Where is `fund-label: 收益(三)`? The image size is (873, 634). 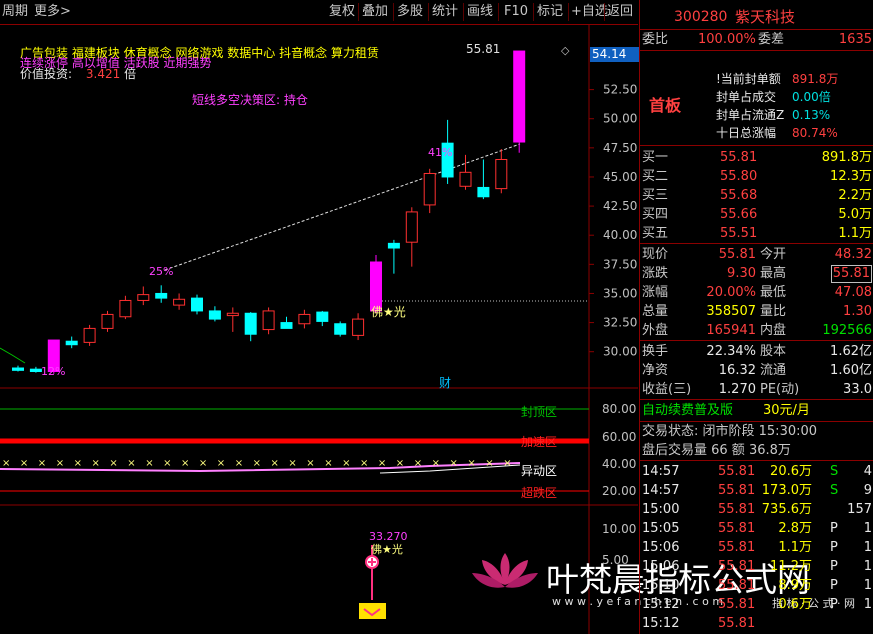
fund-label: 收益(三) is located at coordinates (667, 389).